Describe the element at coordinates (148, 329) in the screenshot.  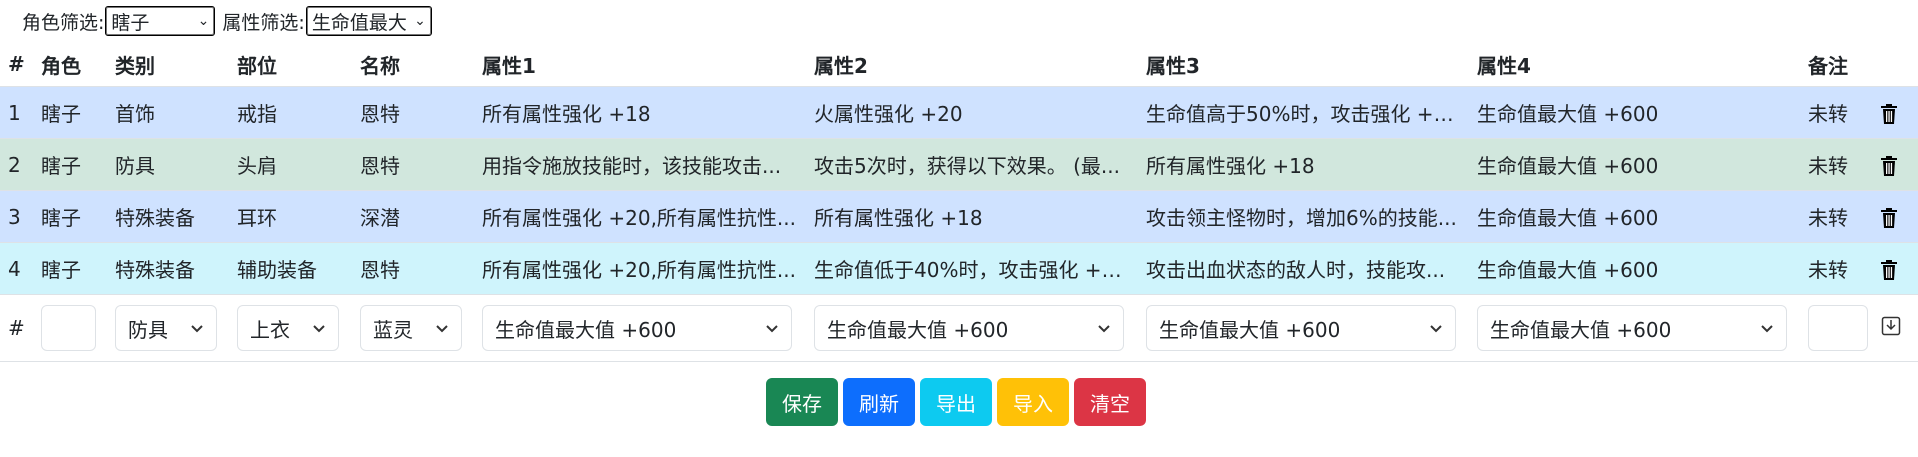
I see `category-select-value: 防具` at that location.